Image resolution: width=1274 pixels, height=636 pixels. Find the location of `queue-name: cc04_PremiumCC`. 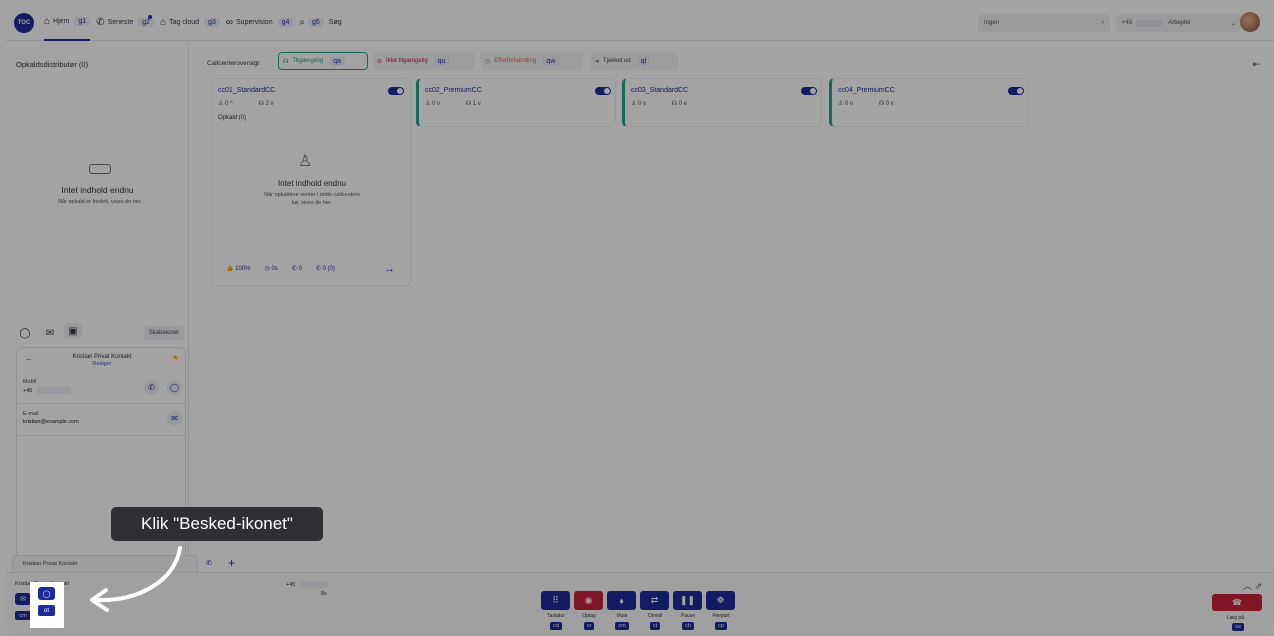

queue-name: cc04_PremiumCC is located at coordinates (866, 90).